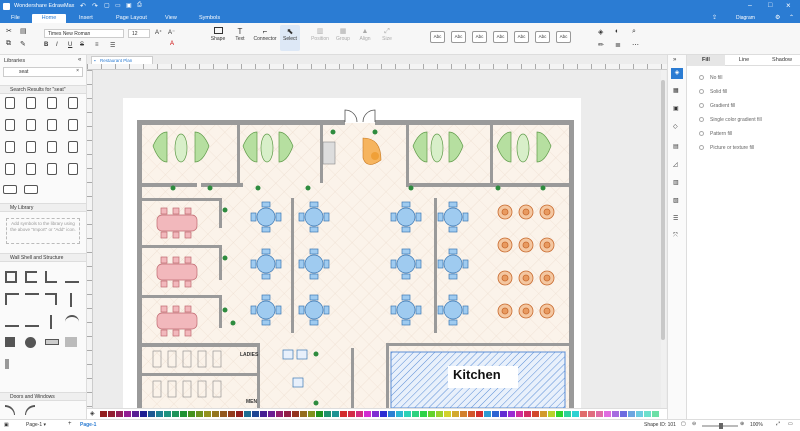 The width and height of the screenshot is (800, 431). What do you see at coordinates (618, 45) in the screenshot?
I see `line-style-icon: ≣` at bounding box center [618, 45].